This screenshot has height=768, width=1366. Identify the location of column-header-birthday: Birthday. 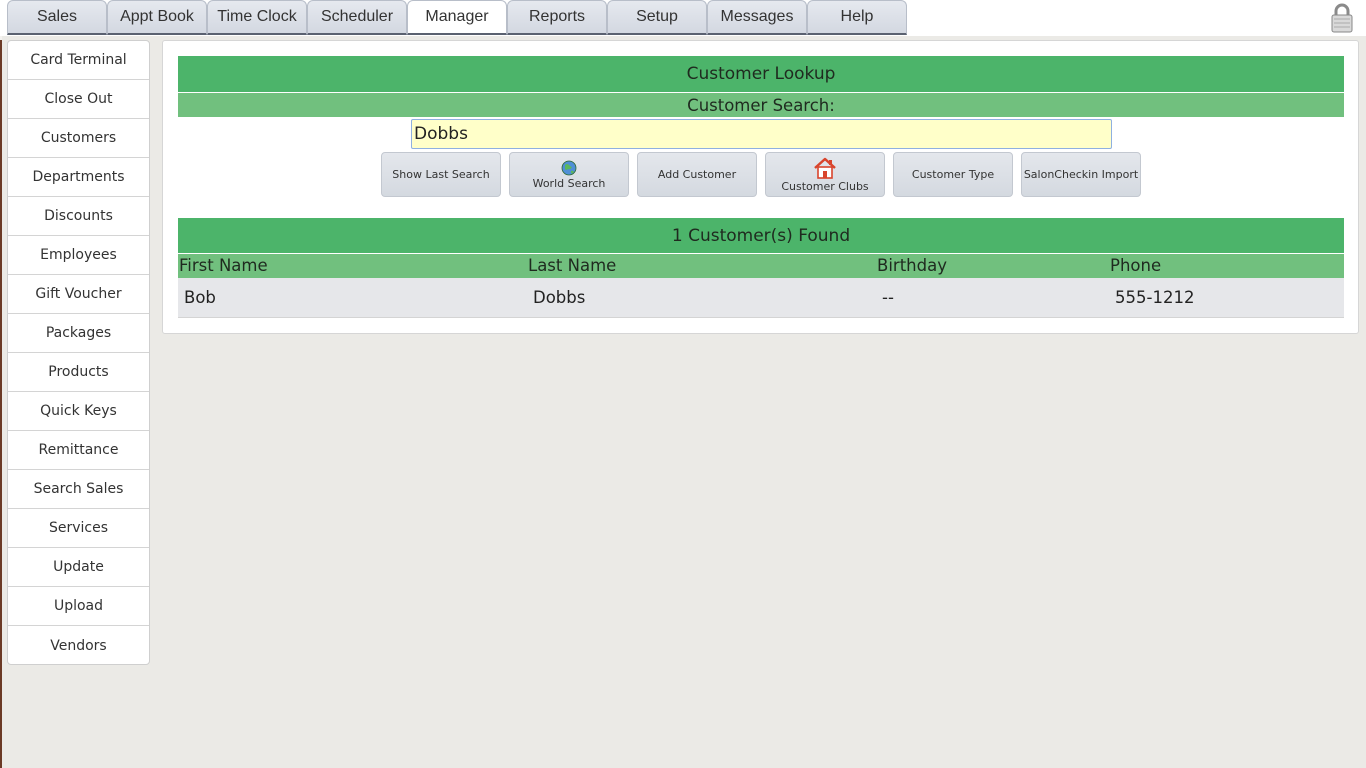
(912, 266).